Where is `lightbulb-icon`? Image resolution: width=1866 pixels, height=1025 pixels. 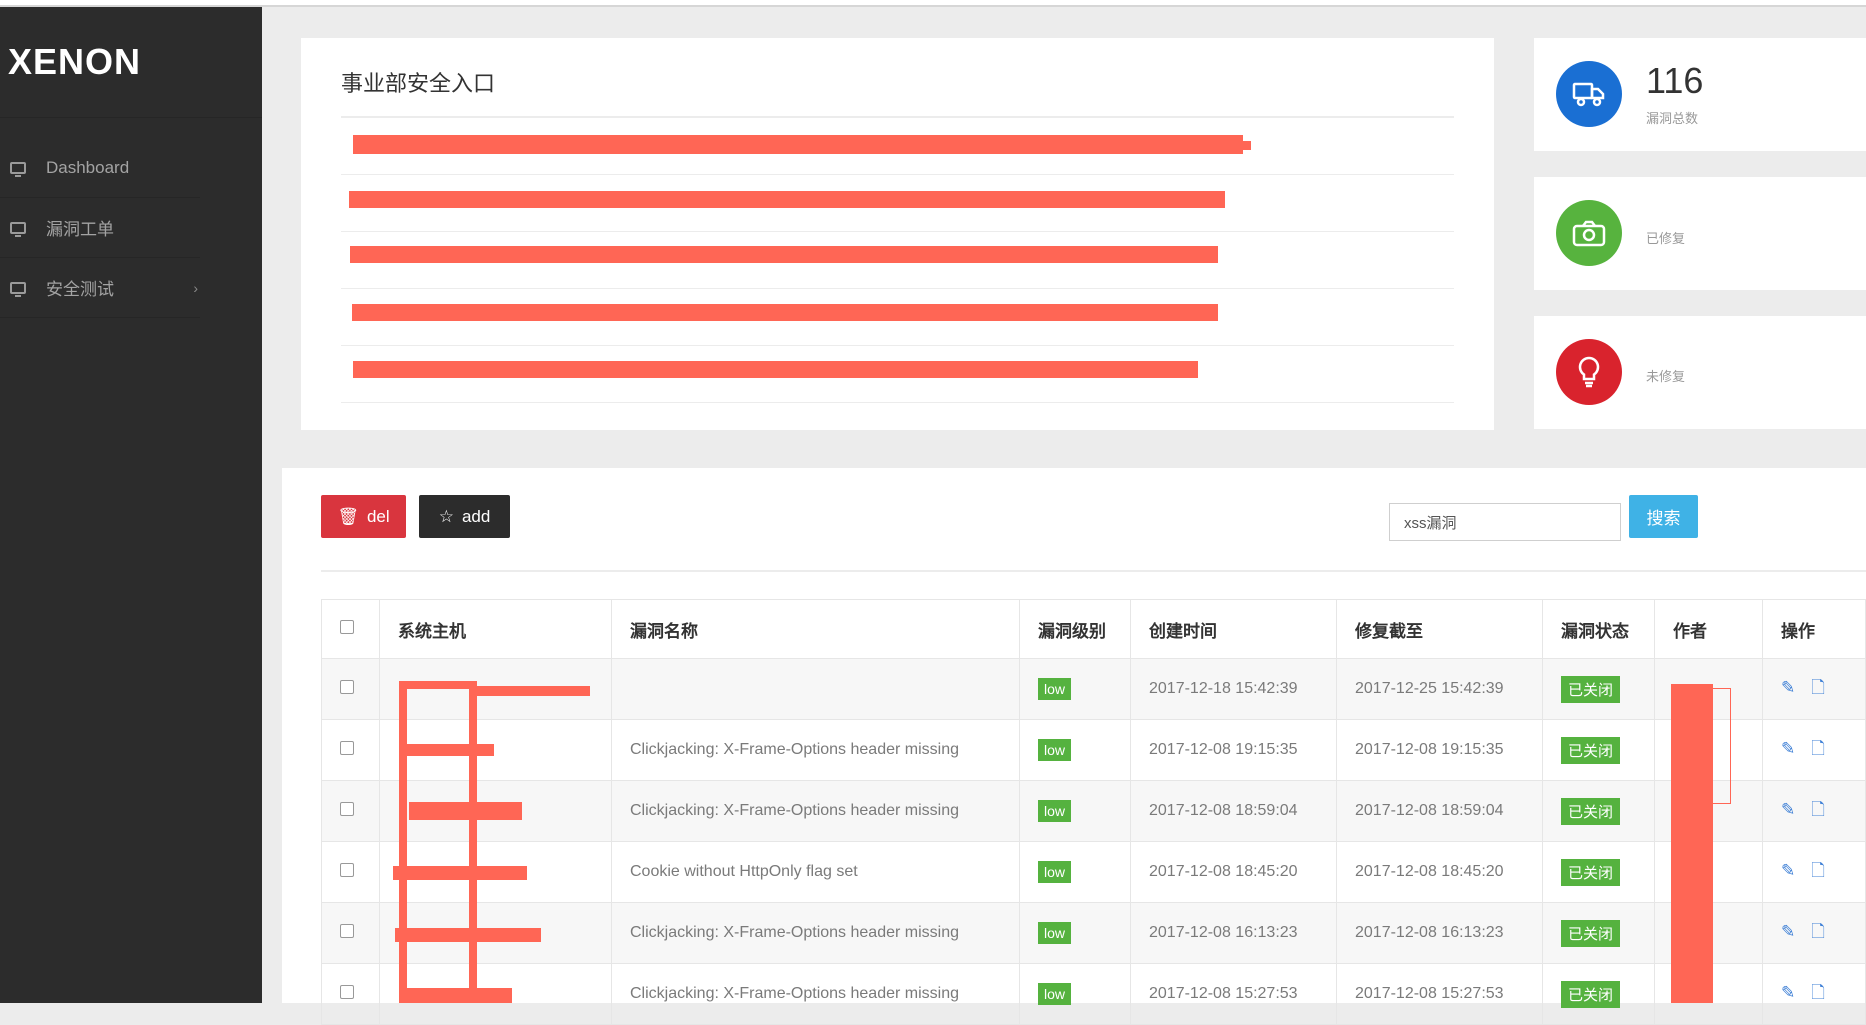
lightbulb-icon is located at coordinates (1589, 372).